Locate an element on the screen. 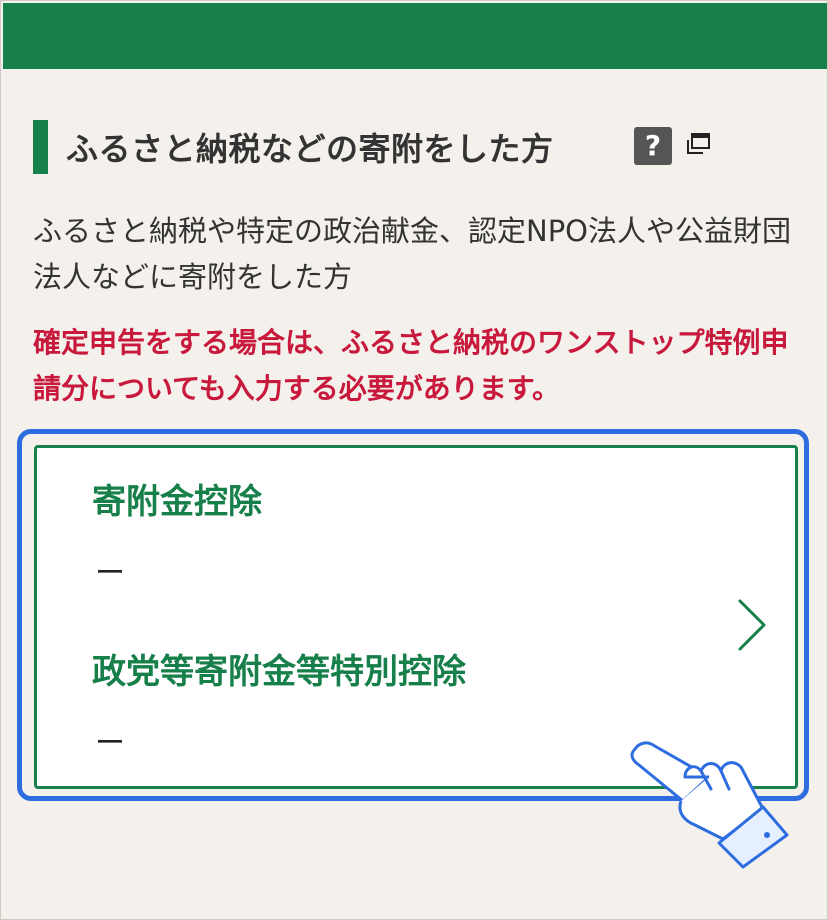 Image resolution: width=828 pixels, height=920 pixels. donation-deduction-value: ー is located at coordinates (110, 573).